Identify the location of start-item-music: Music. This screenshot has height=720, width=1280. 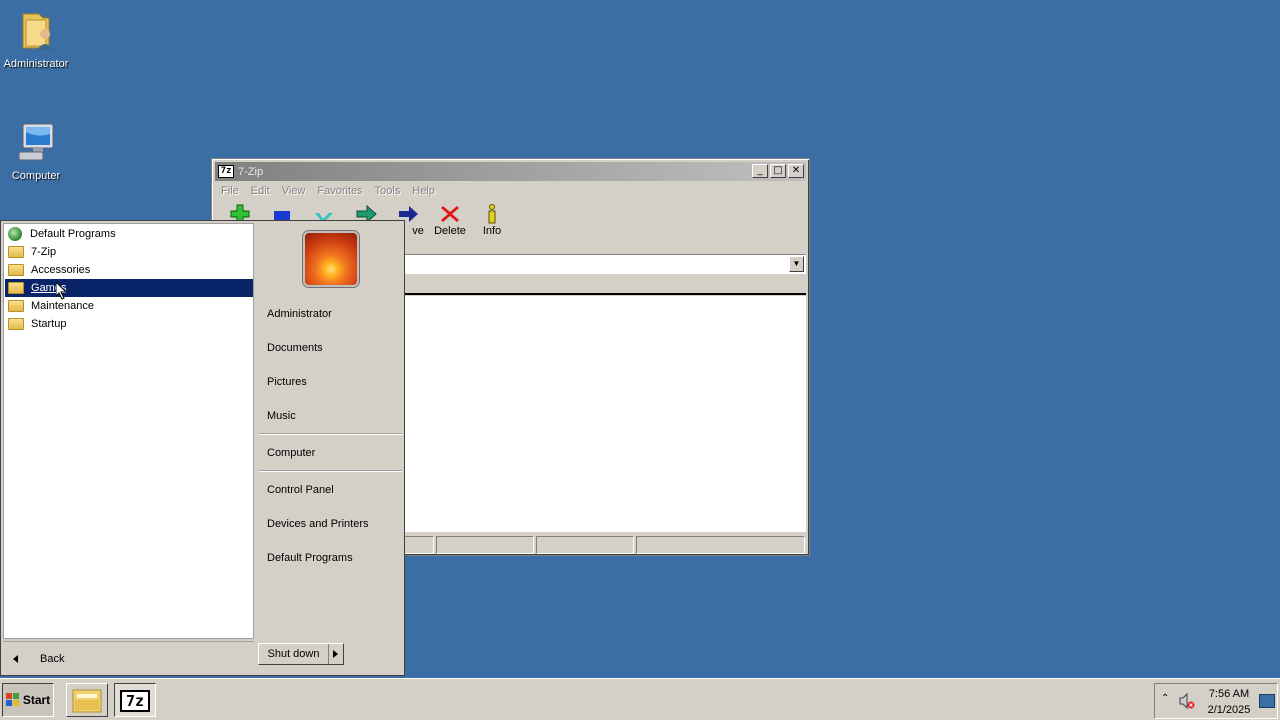
(281, 416).